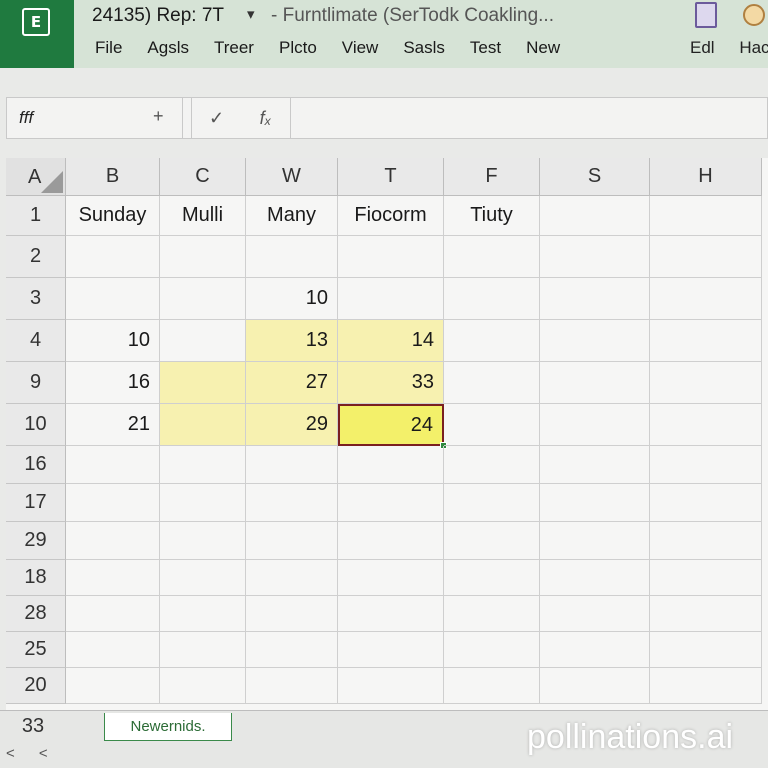  Describe the element at coordinates (36, 257) in the screenshot. I see `row-header: 2` at that location.